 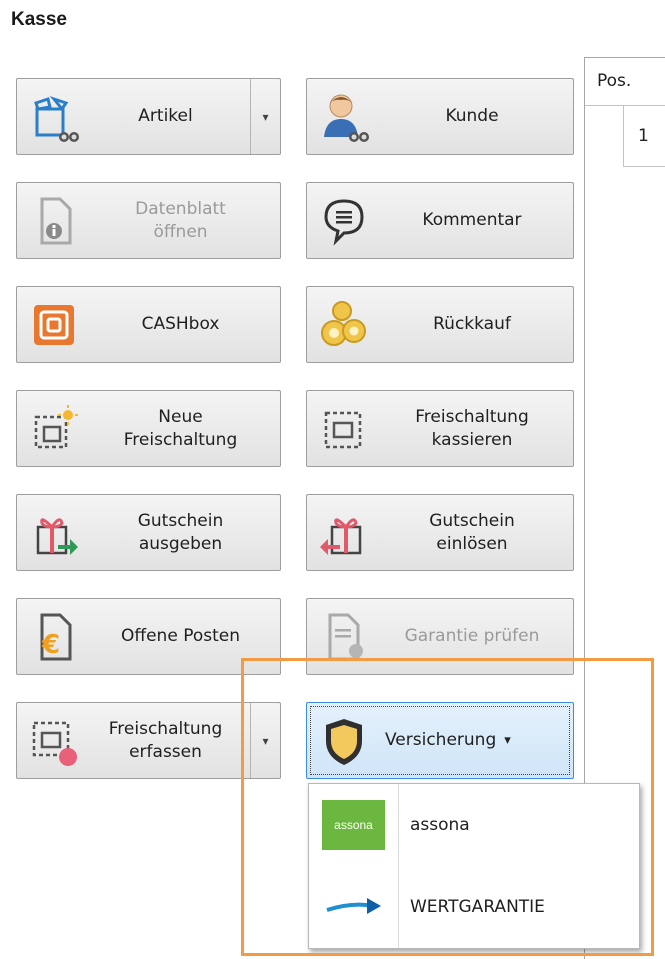 I want to click on customer-search-icon, so click(x=344, y=117).